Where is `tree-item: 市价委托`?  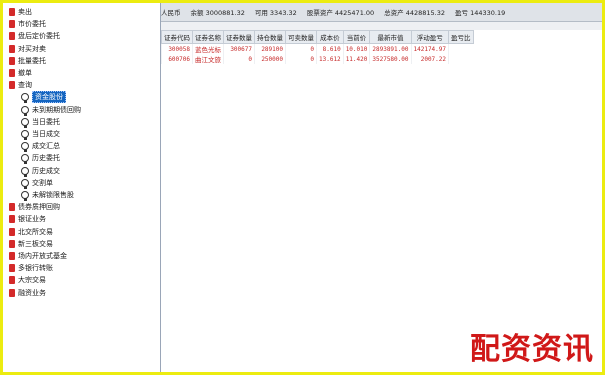 tree-item: 市价委托 is located at coordinates (27, 24).